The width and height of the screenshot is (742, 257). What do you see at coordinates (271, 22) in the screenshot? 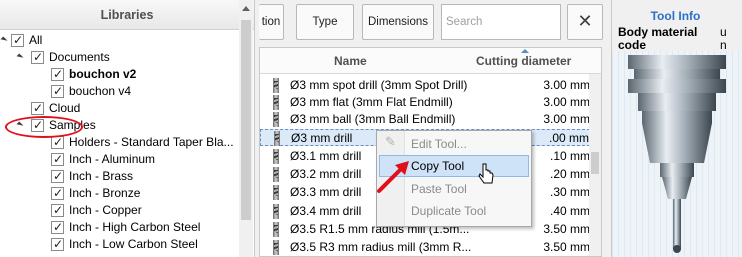
I see `filter-button: tion` at bounding box center [271, 22].